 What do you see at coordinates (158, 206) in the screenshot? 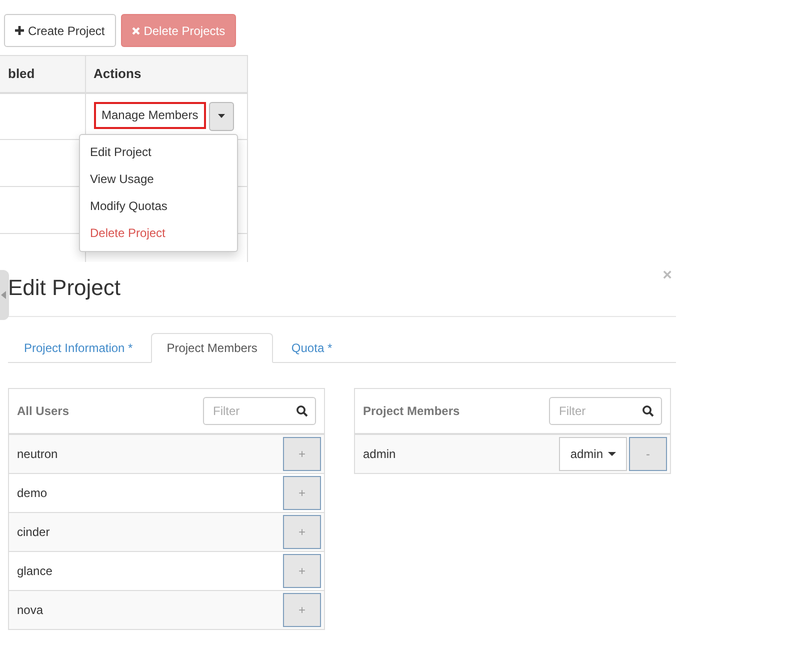
I see `menu-item: Modify Quotas` at bounding box center [158, 206].